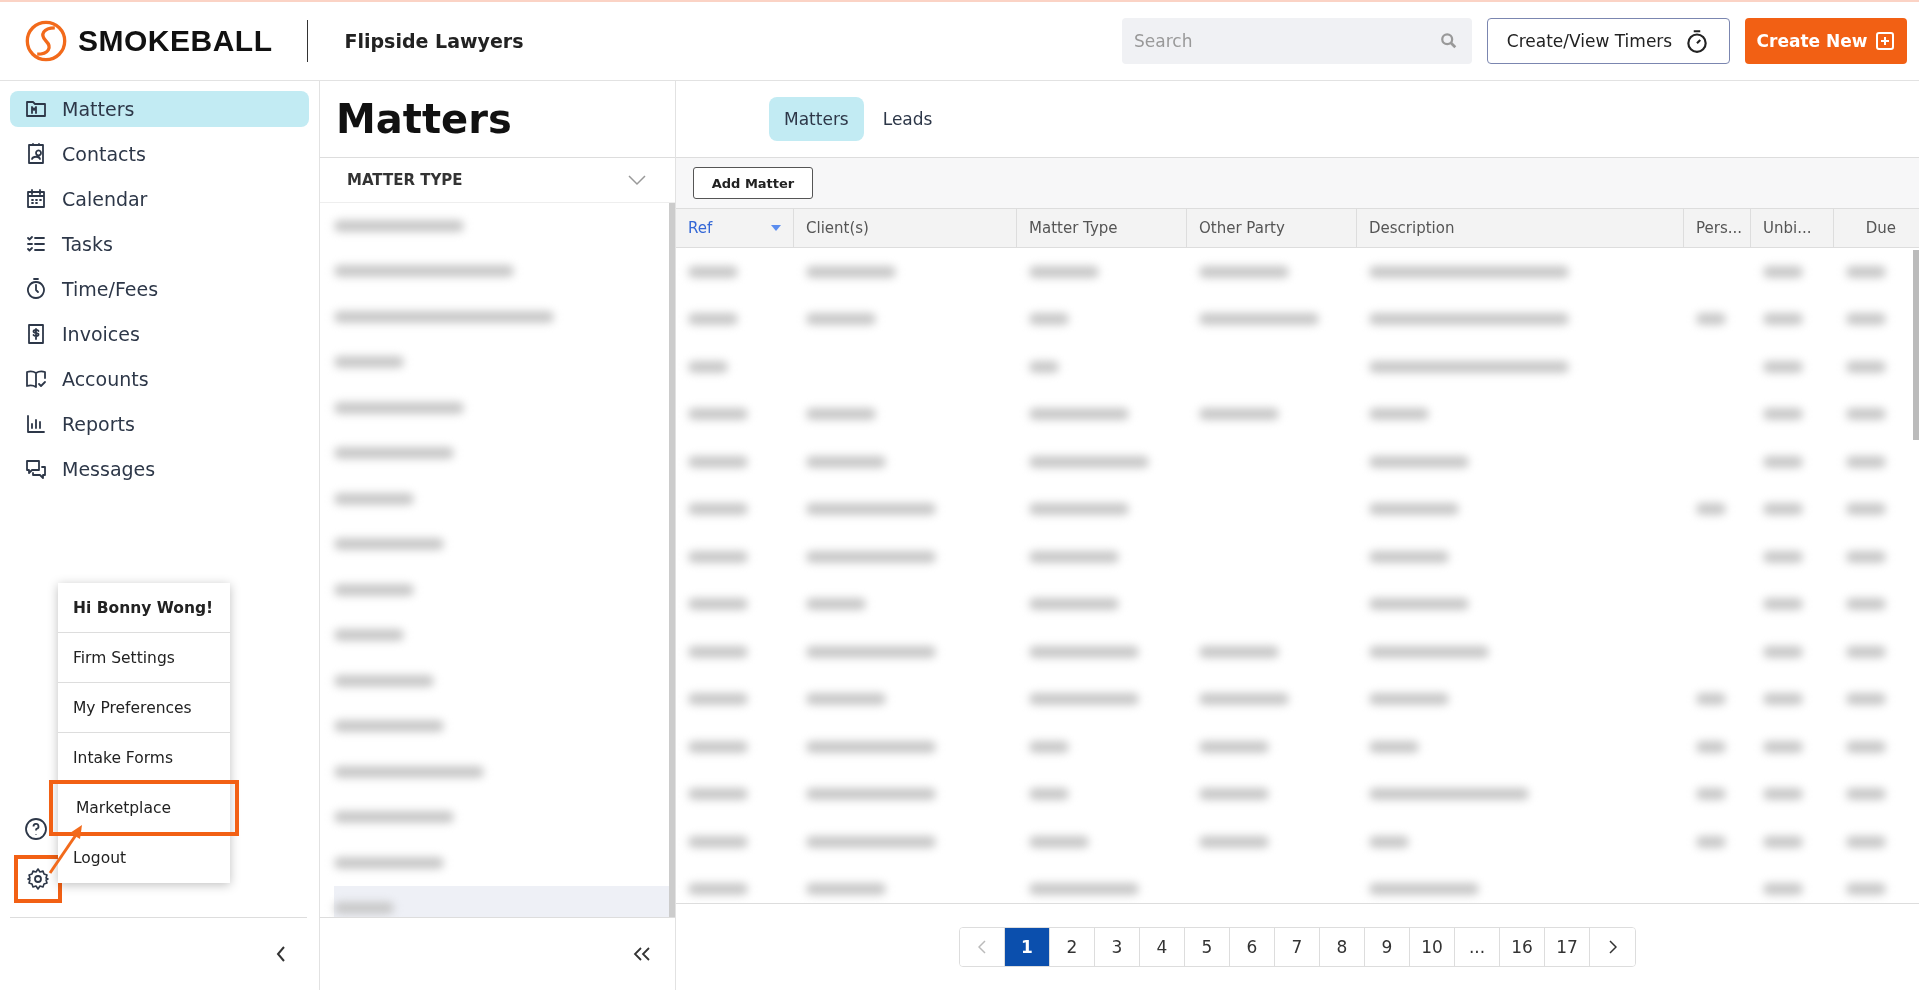  I want to click on sidebar-item: Invoices, so click(159, 334).